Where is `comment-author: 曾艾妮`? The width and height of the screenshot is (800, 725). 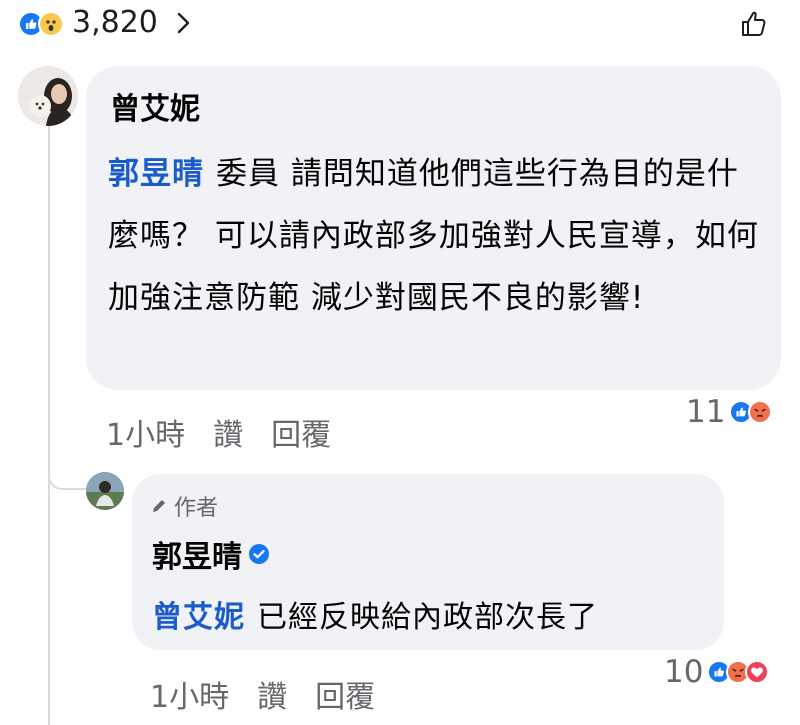
comment-author: 曾艾妮 is located at coordinates (155, 106).